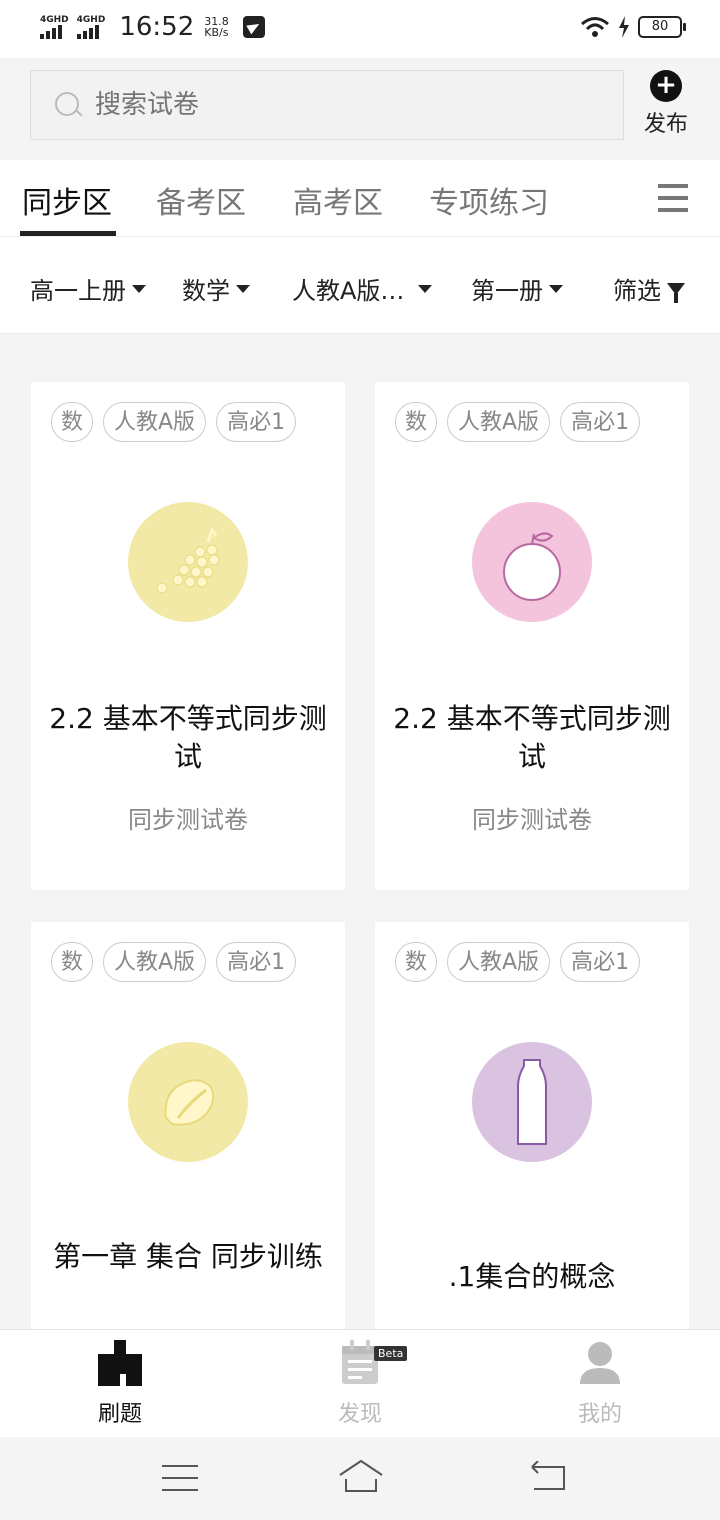  Describe the element at coordinates (666, 104) in the screenshot. I see `publish-button: + 发布` at that location.